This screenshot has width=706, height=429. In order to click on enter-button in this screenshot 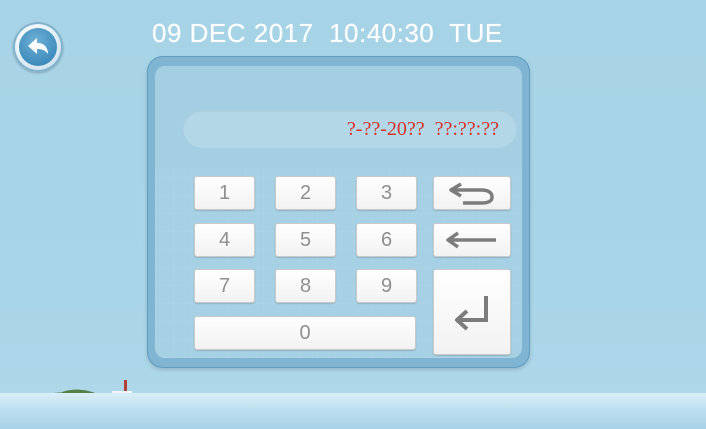, I will do `click(472, 312)`.